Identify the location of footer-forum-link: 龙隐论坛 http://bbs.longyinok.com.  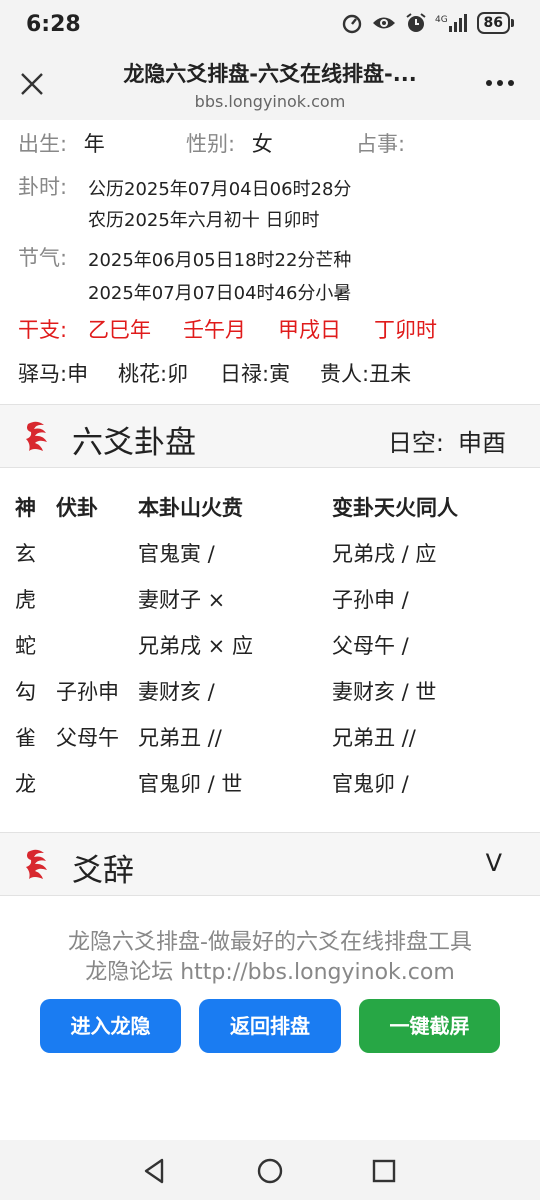
(270, 972).